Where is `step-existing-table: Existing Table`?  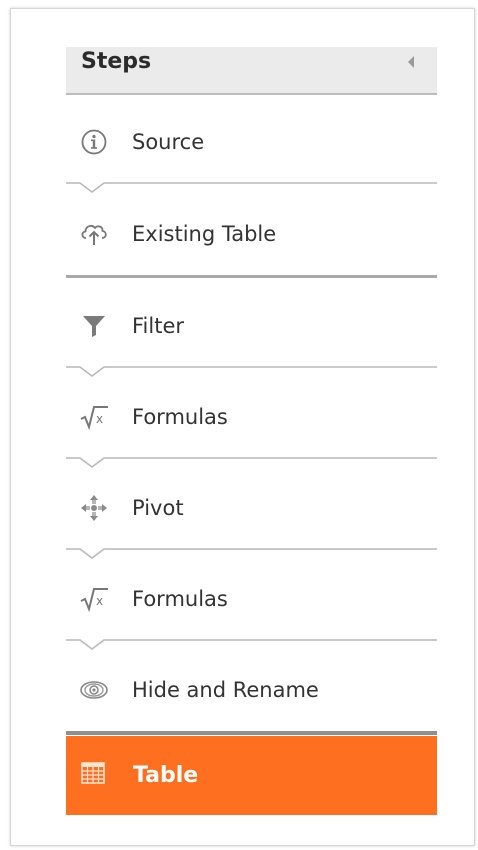
step-existing-table: Existing Table is located at coordinates (251, 234).